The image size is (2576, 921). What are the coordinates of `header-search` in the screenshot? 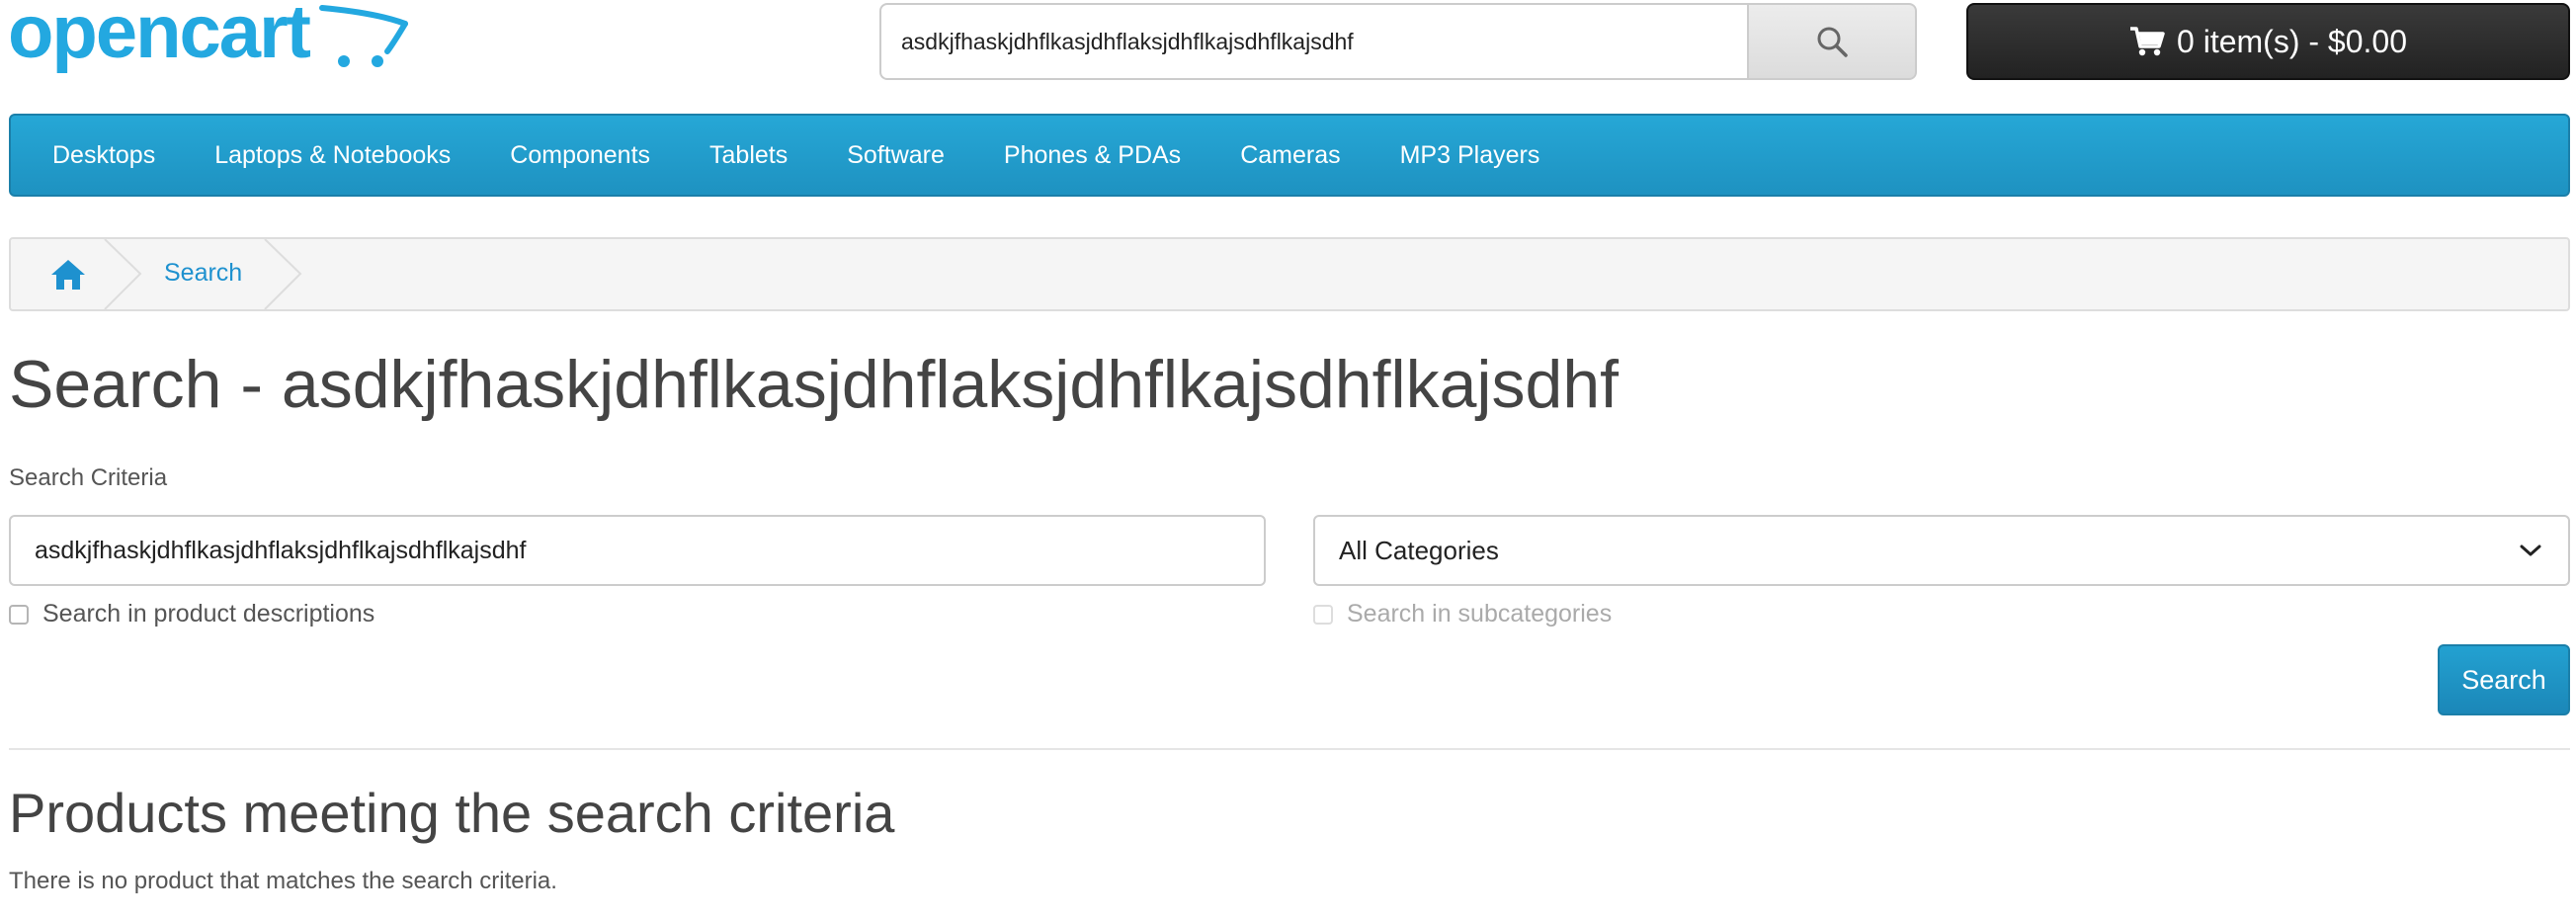 It's located at (1398, 41).